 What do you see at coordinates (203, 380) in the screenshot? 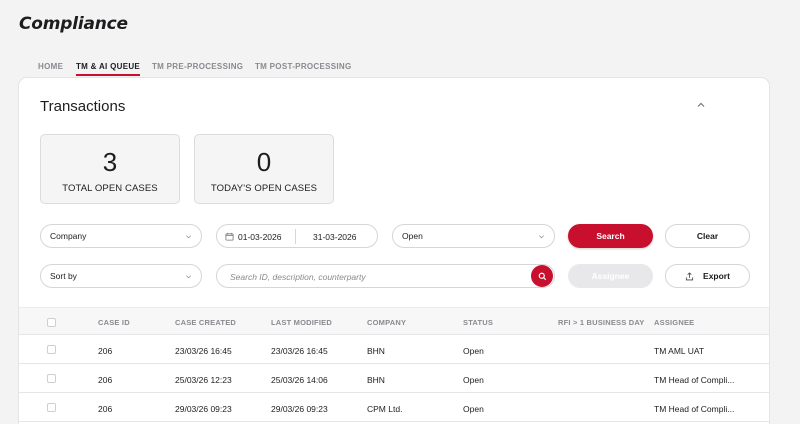
I see `cell-case-created: 25/03/26 12:23` at bounding box center [203, 380].